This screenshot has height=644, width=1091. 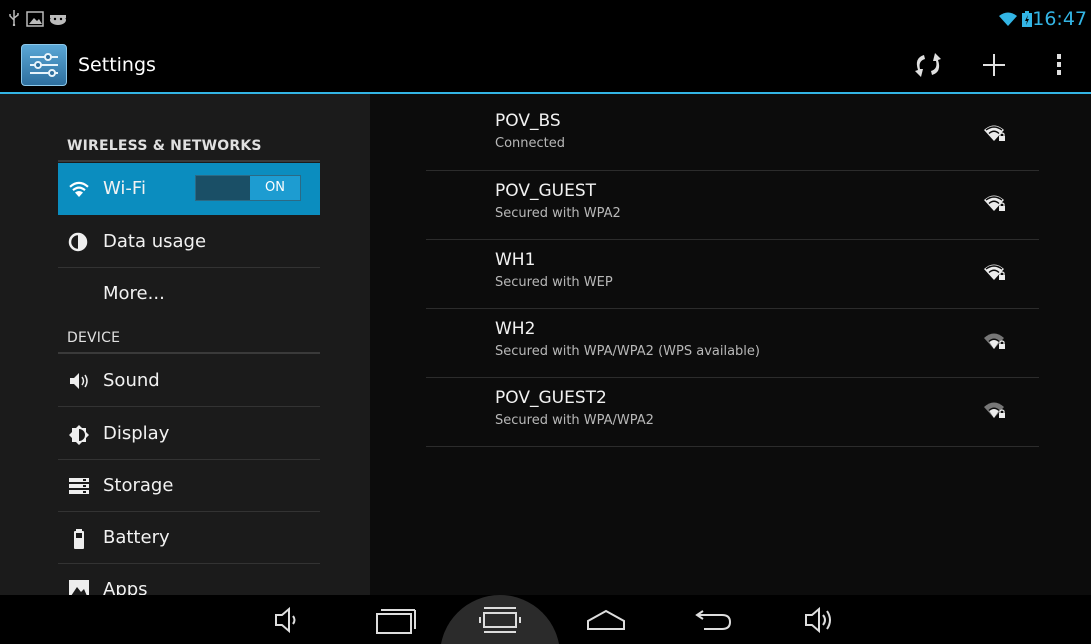 What do you see at coordinates (14, 18) in the screenshot?
I see `usb-icon` at bounding box center [14, 18].